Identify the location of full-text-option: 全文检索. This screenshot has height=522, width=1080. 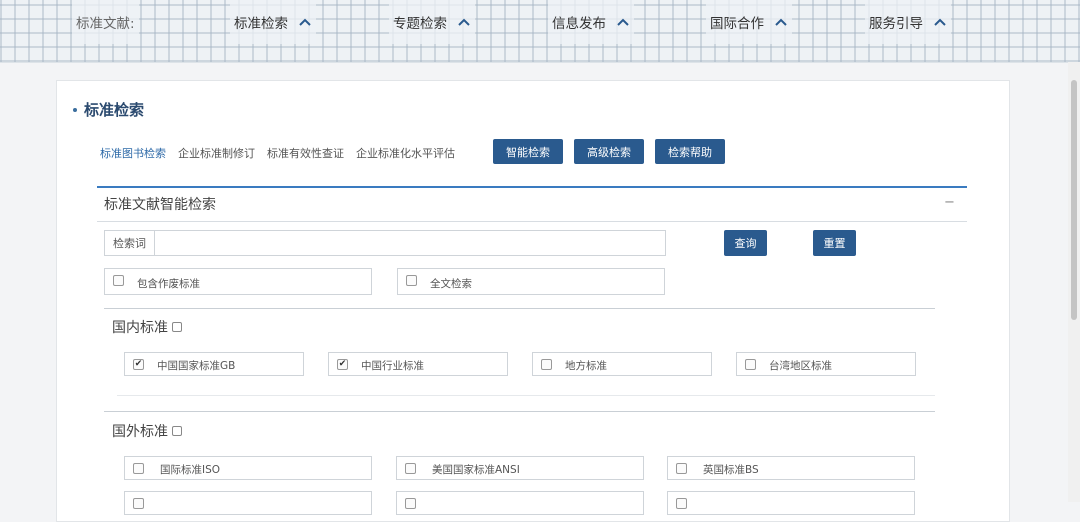
(531, 281).